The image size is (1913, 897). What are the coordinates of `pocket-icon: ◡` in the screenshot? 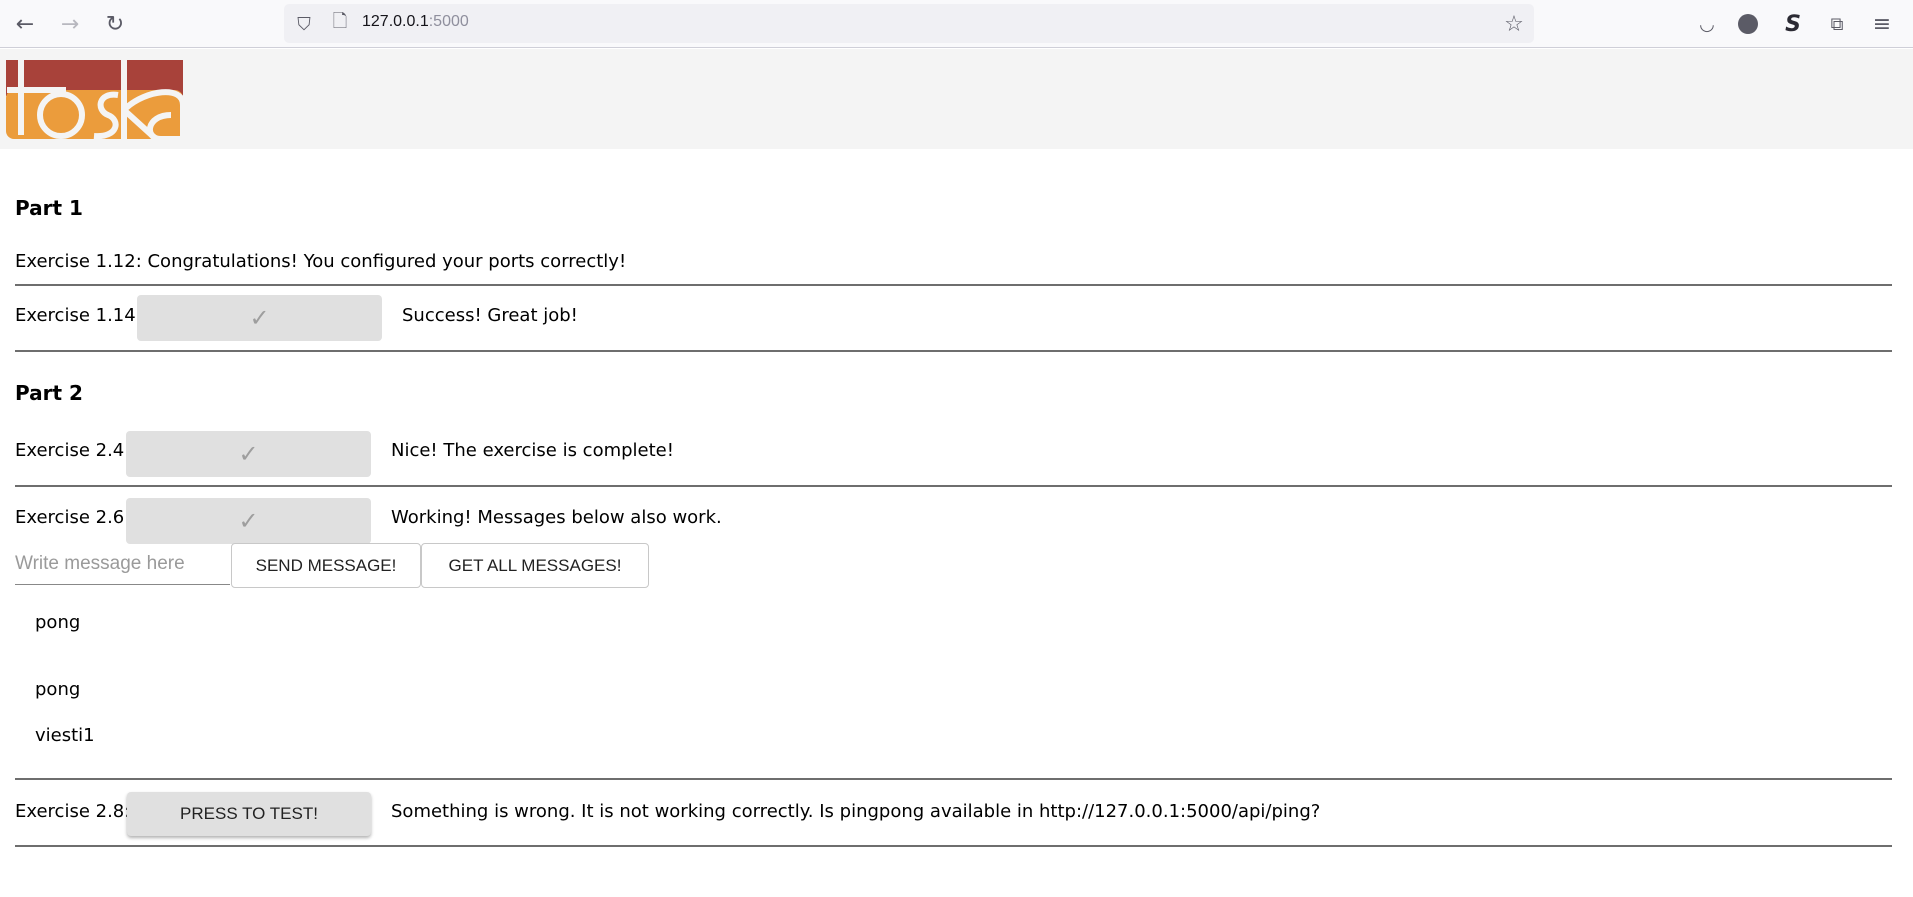 It's located at (1707, 24).